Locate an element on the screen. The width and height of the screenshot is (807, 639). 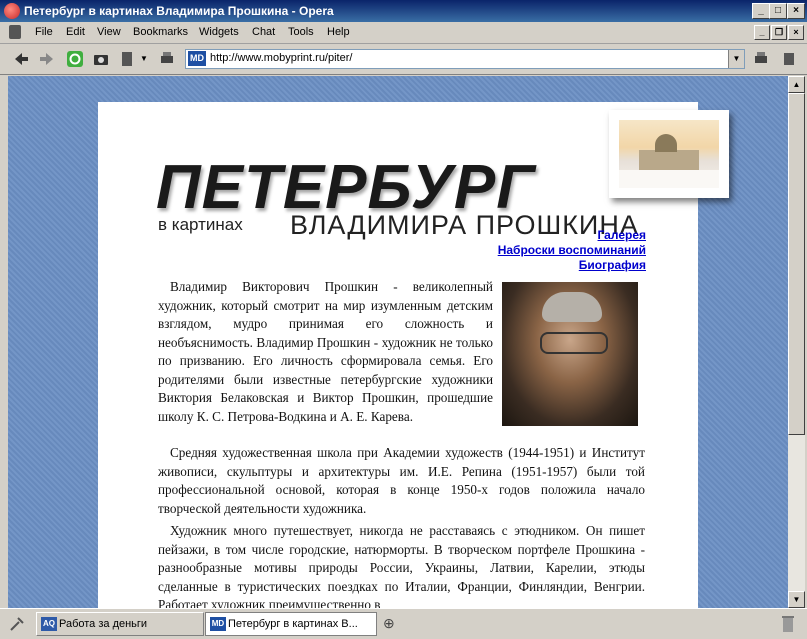
site-favicon-icon: MD is located at coordinates (197, 58).